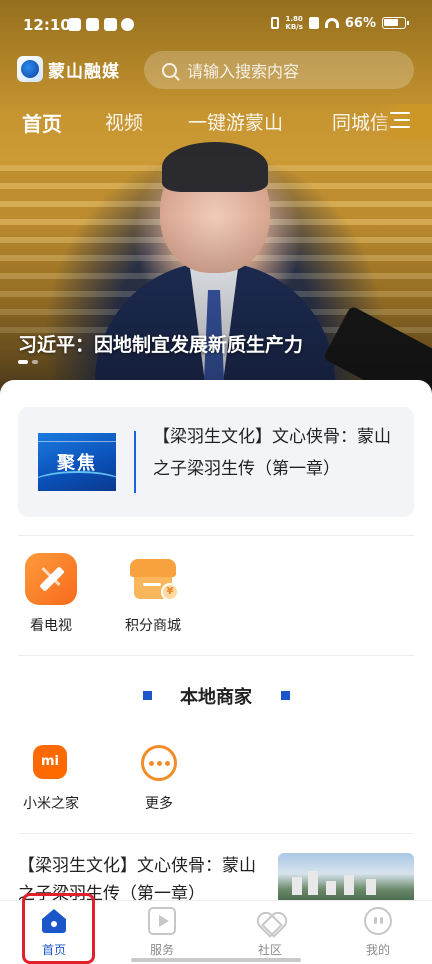 This screenshot has height=964, width=432. I want to click on no-sim-icon, so click(313, 23).